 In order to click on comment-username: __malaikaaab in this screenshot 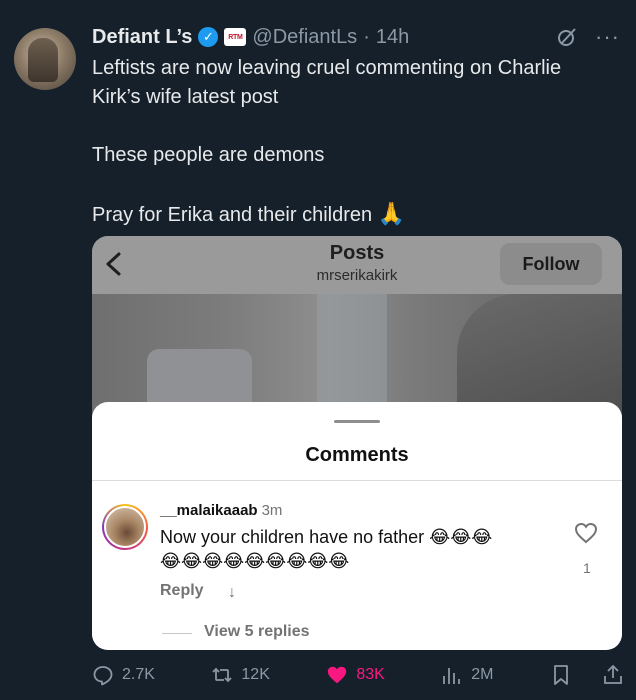, I will do `click(209, 510)`.